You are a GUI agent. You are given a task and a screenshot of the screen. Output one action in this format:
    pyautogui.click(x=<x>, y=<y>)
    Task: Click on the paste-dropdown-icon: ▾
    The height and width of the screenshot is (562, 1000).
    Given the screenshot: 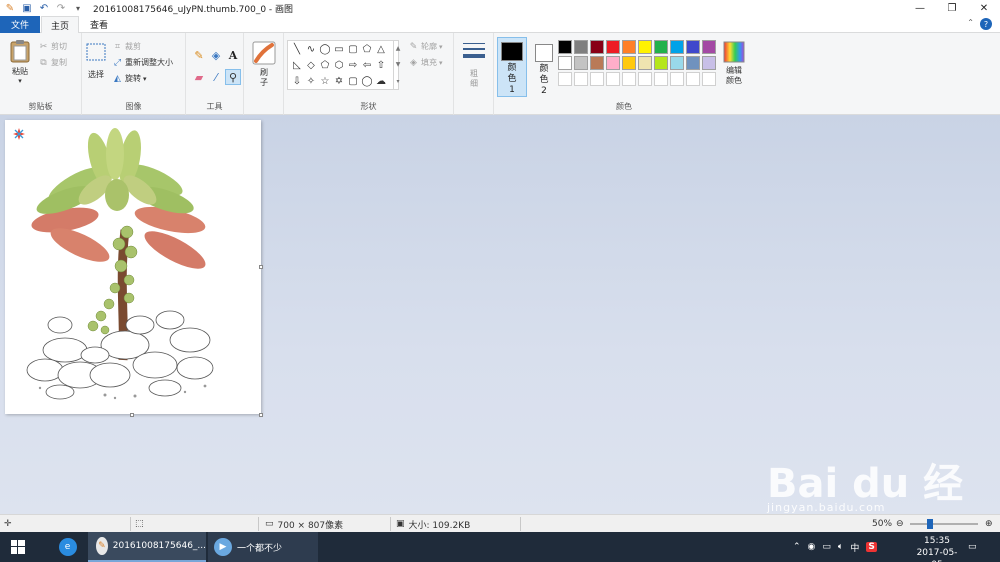 What is the action you would take?
    pyautogui.click(x=20, y=81)
    